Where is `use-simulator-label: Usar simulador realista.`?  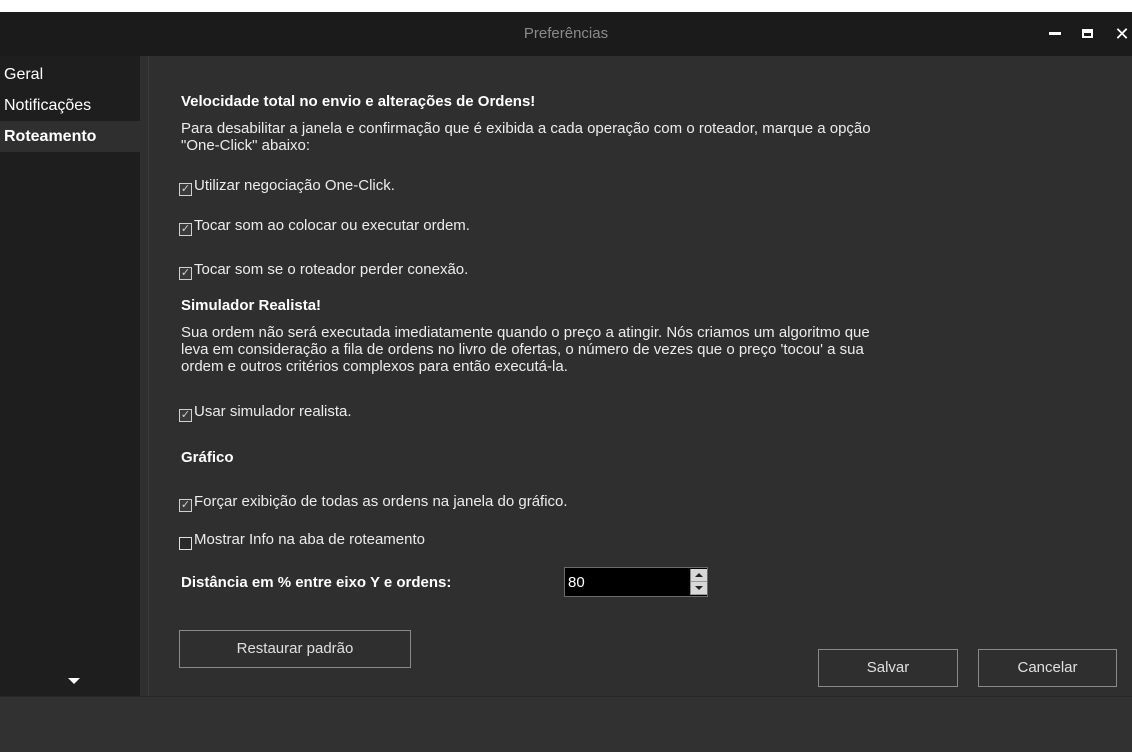 use-simulator-label: Usar simulador realista. is located at coordinates (273, 411).